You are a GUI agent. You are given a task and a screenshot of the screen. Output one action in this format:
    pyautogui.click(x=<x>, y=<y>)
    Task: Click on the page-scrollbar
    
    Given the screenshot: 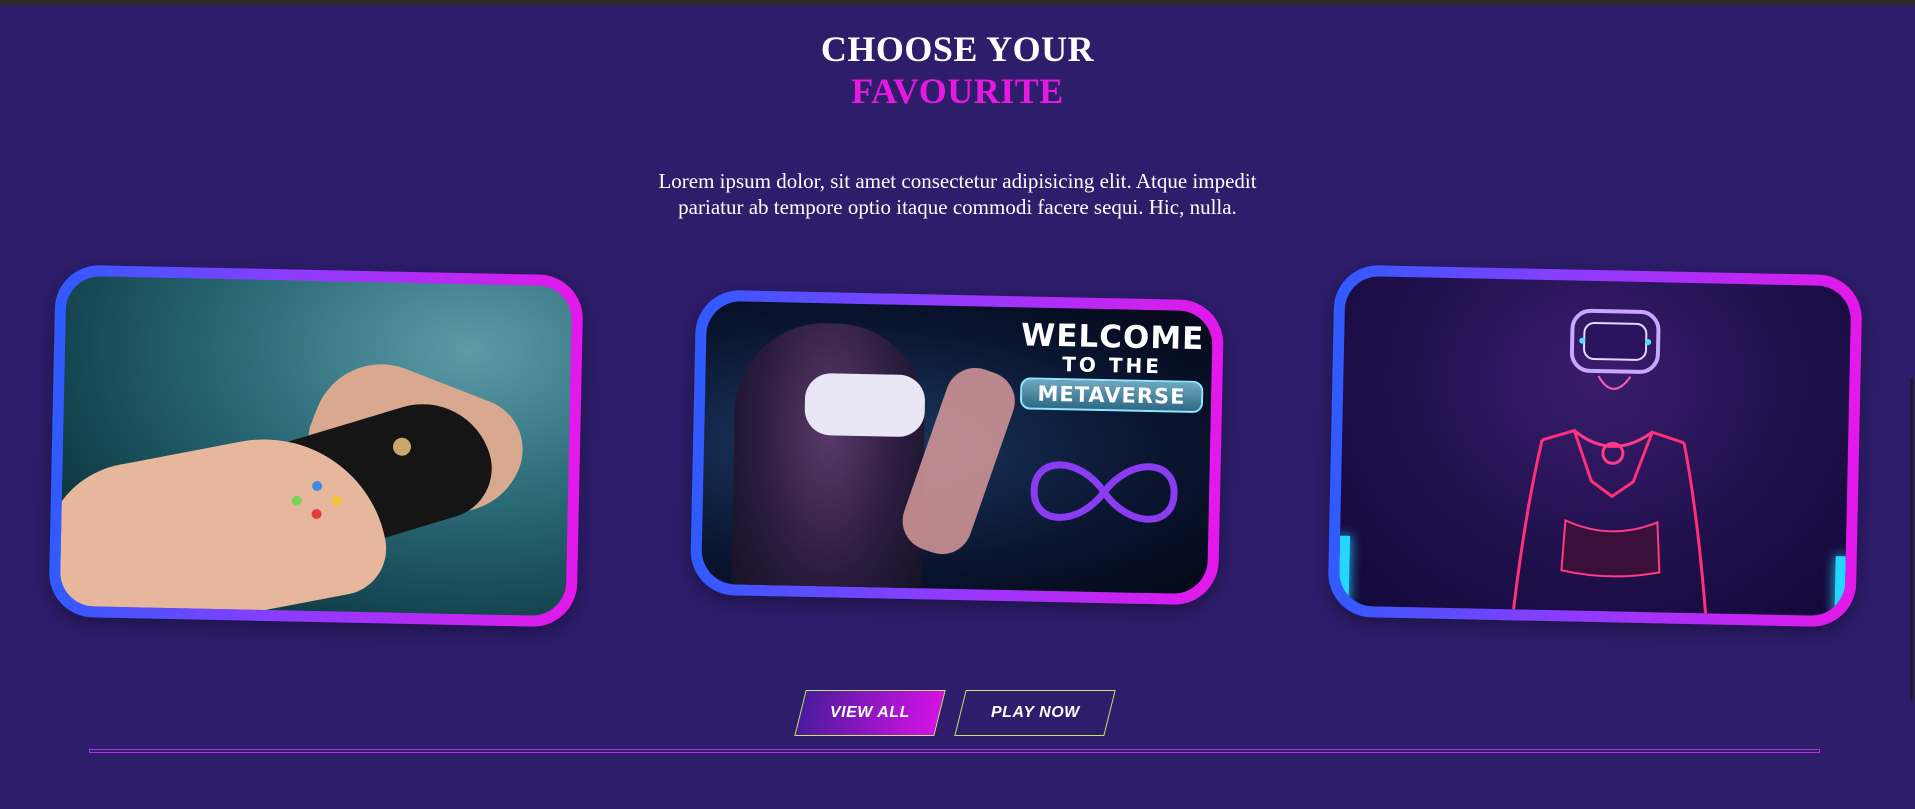 What is the action you would take?
    pyautogui.click(x=1911, y=404)
    